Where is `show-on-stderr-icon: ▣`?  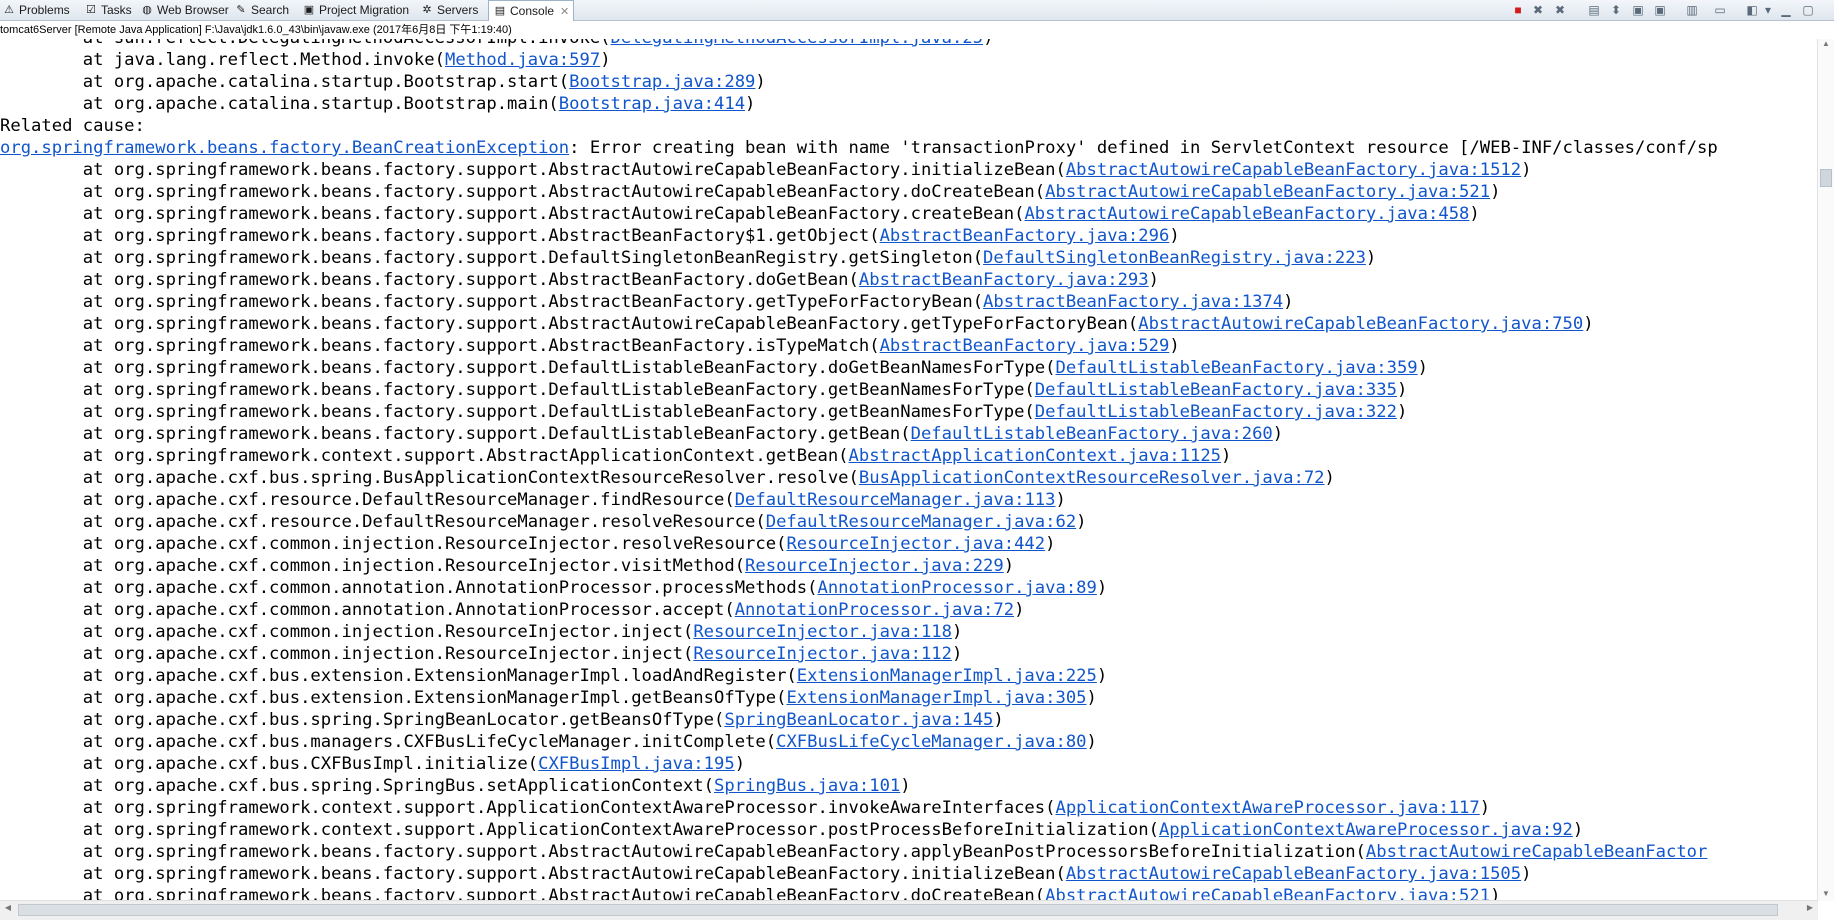
show-on-stderr-icon: ▣ is located at coordinates (1660, 10).